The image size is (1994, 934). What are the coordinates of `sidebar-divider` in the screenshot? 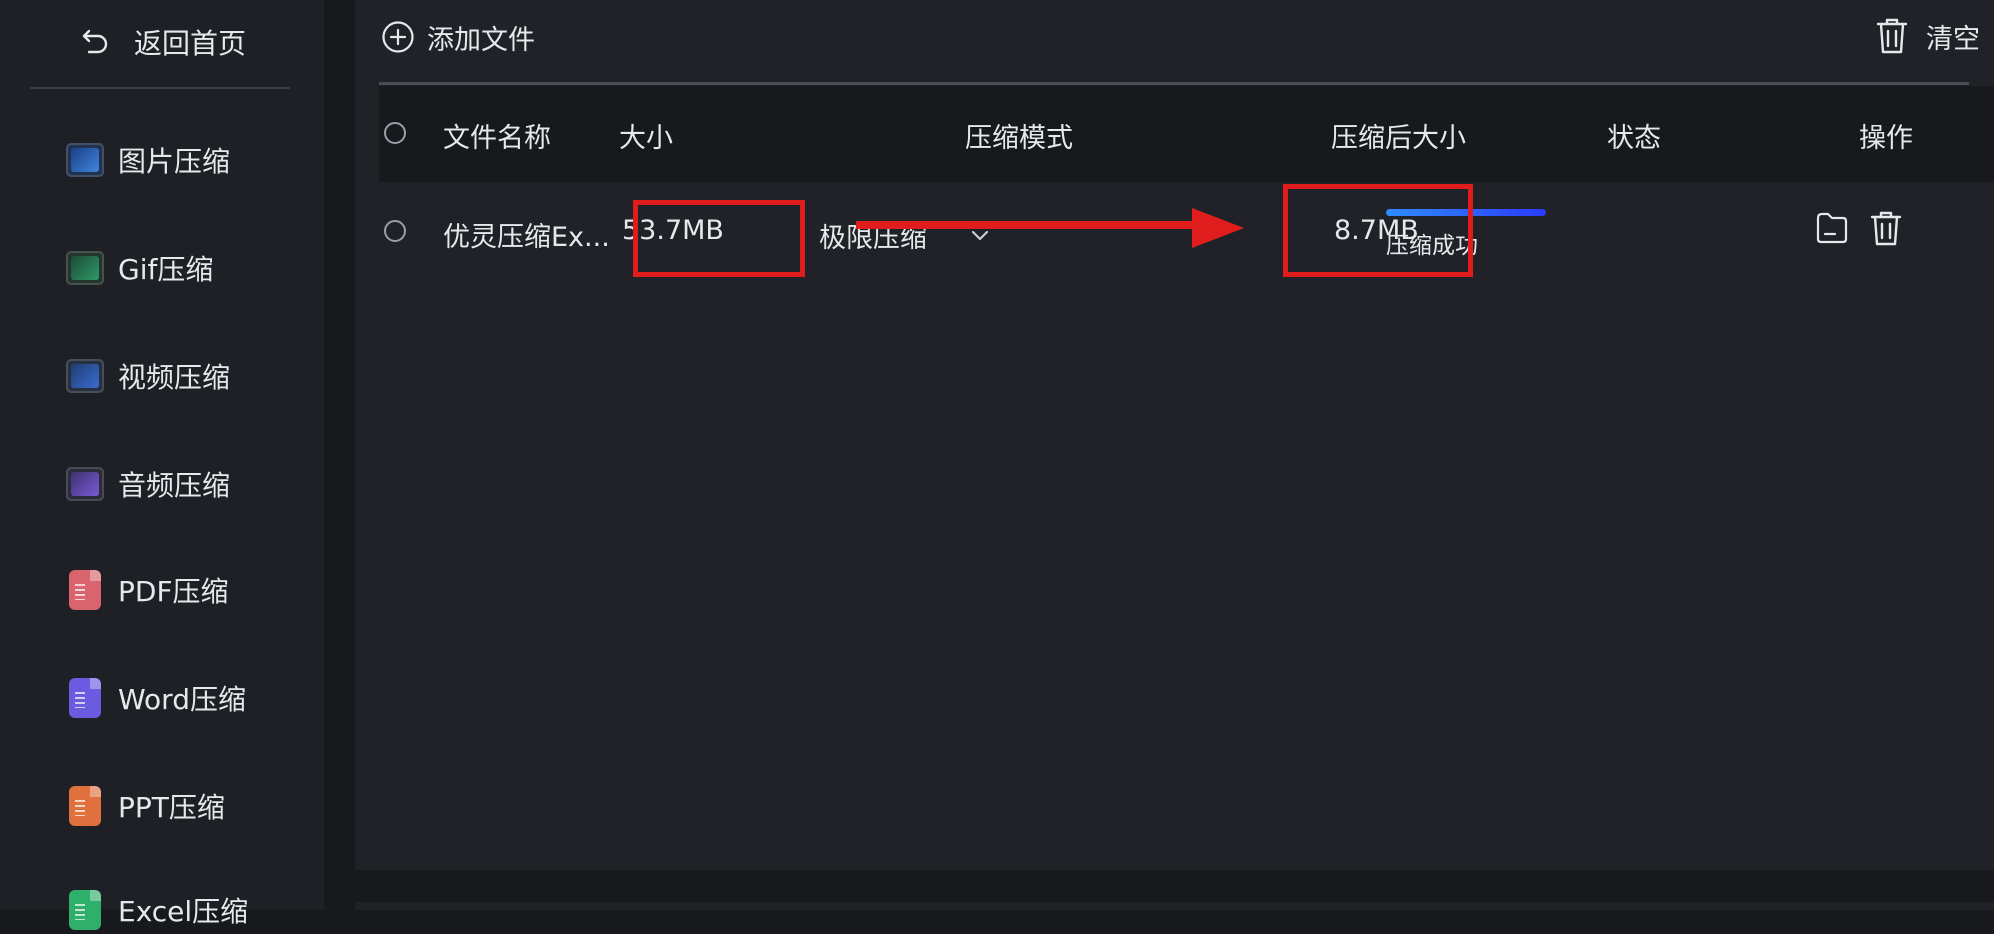 It's located at (160, 88).